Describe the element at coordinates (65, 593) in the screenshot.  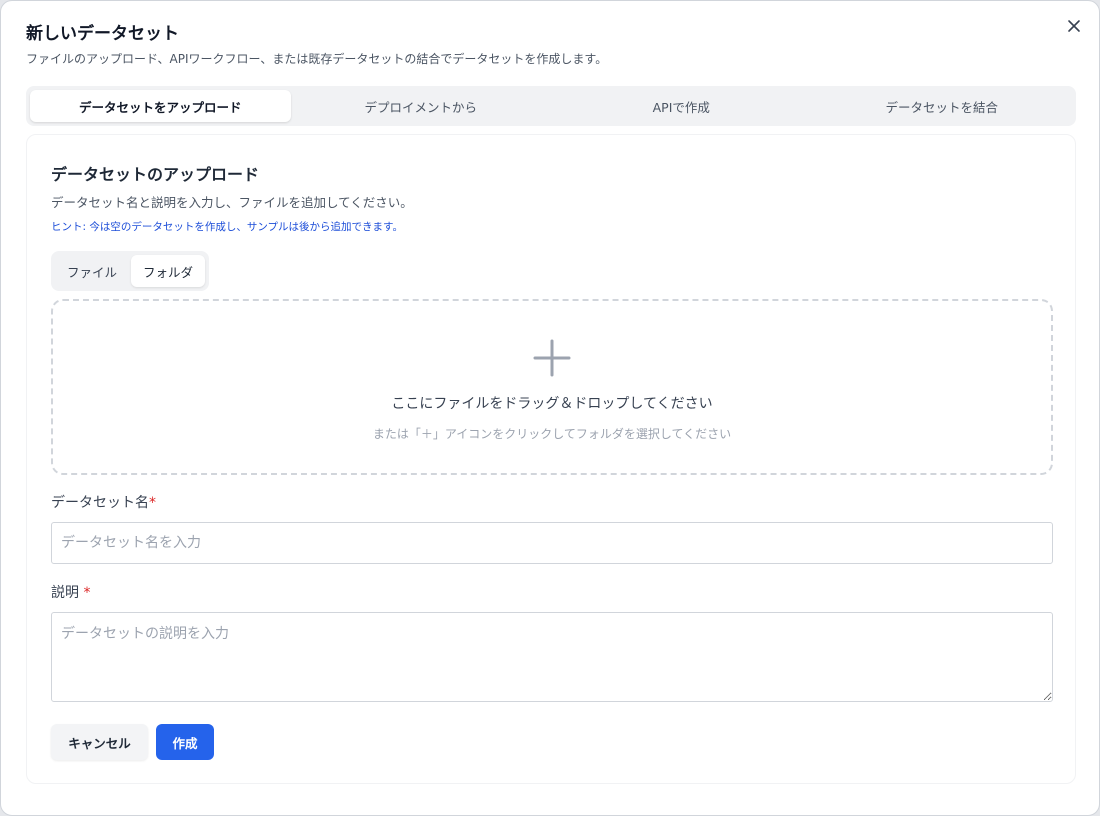
I see `description-label-text: 説明` at that location.